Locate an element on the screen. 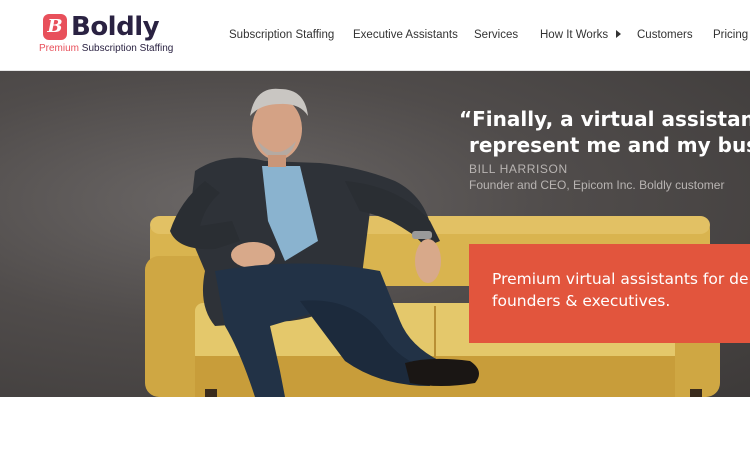 This screenshot has width=750, height=450. cta-line-1: Premium virtual assistants for de is located at coordinates (620, 279).